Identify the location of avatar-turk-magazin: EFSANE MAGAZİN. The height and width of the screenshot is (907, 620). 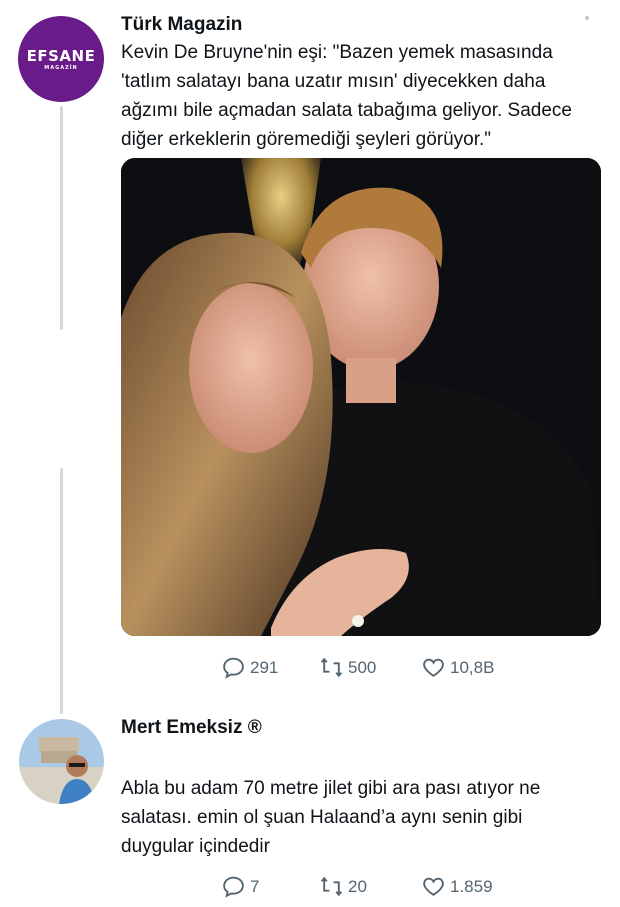
(61, 59).